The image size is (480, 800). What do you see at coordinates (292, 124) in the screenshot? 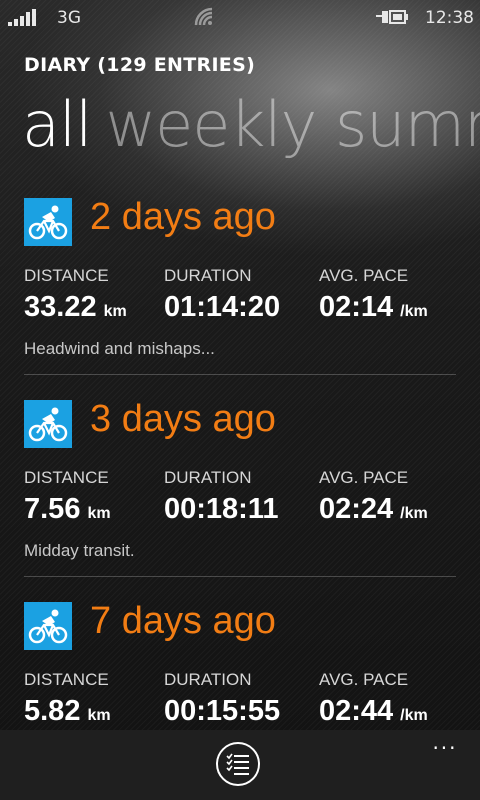
I see `pivot-item-weekly-summary: weekly summ` at bounding box center [292, 124].